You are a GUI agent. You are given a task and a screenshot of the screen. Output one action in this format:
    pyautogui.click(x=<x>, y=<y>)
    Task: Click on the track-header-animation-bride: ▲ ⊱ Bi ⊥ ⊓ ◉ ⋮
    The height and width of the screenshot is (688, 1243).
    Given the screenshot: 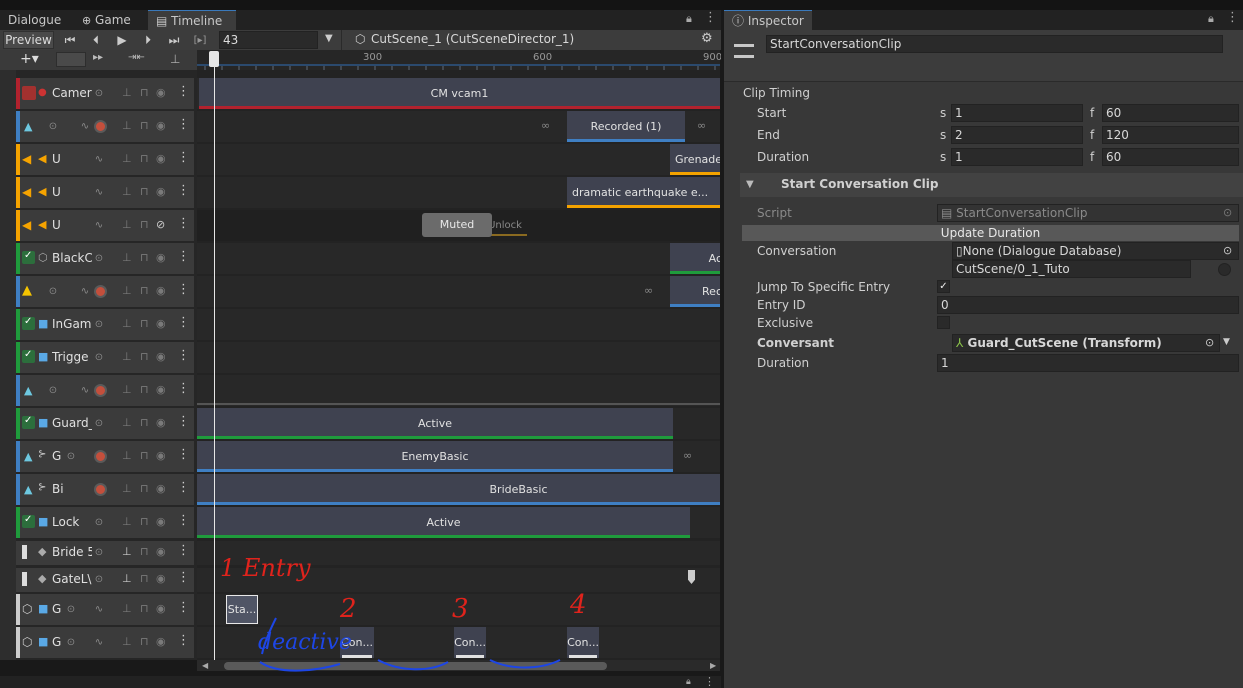 What is the action you would take?
    pyautogui.click(x=105, y=489)
    